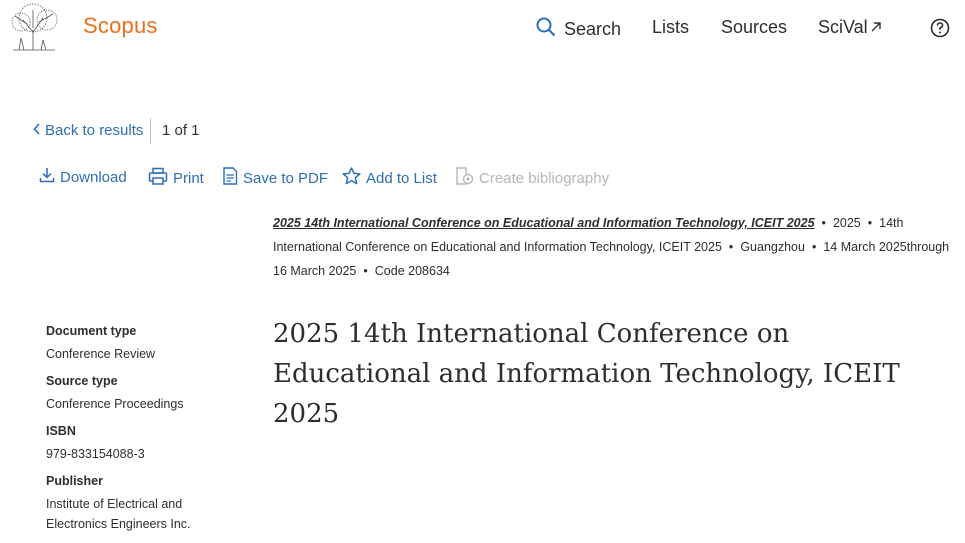 This screenshot has height=543, width=965. What do you see at coordinates (181, 130) in the screenshot?
I see `result-pager: 1 of 1` at bounding box center [181, 130].